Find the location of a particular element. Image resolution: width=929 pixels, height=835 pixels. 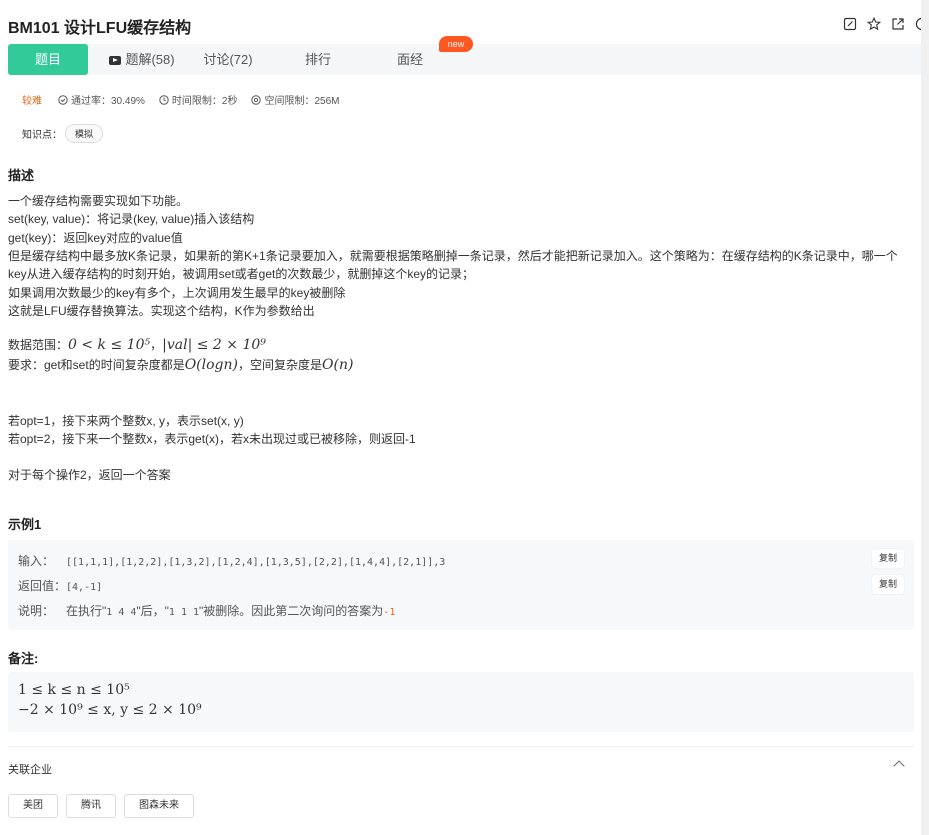

company-tag: 腾讯 is located at coordinates (91, 806).